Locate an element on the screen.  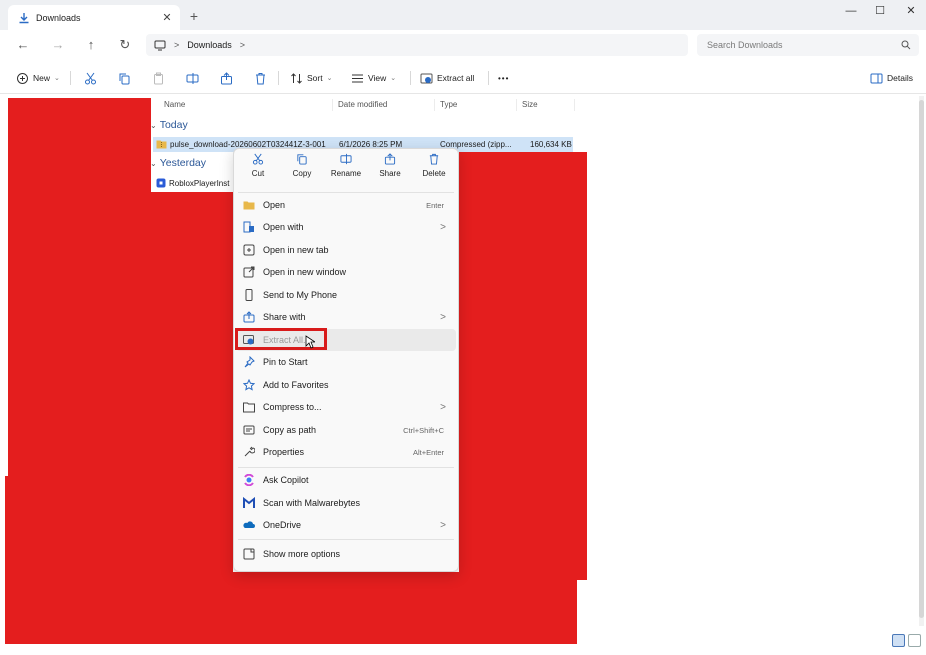
view-button: View ⌄ is located at coordinates (373, 78).